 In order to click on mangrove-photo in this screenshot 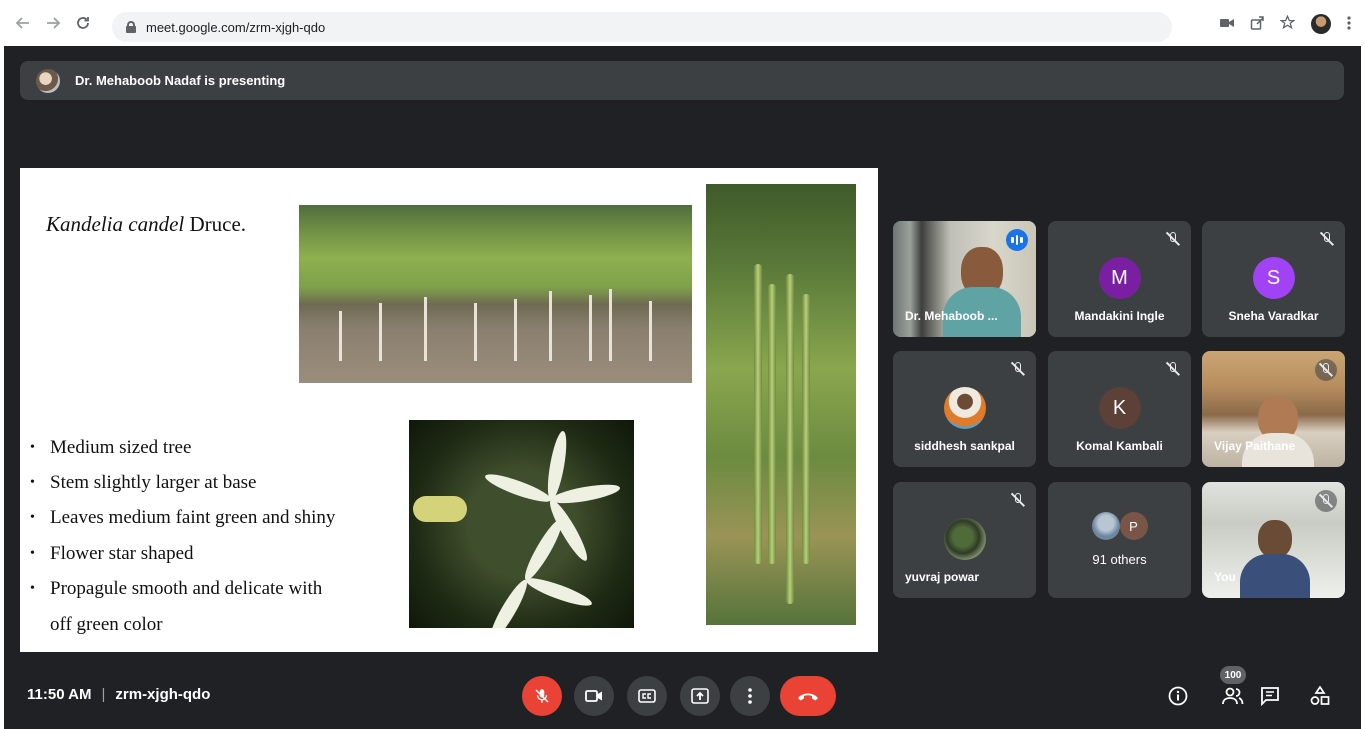, I will do `click(495, 294)`.